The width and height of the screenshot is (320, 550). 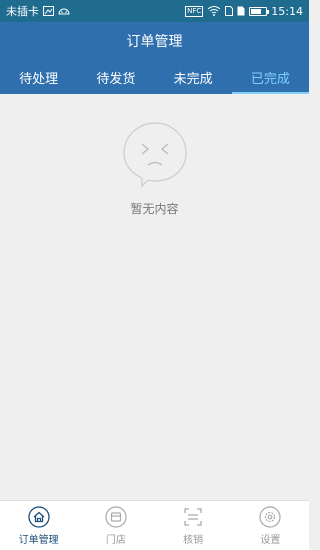 I want to click on android-icon, so click(x=64, y=11).